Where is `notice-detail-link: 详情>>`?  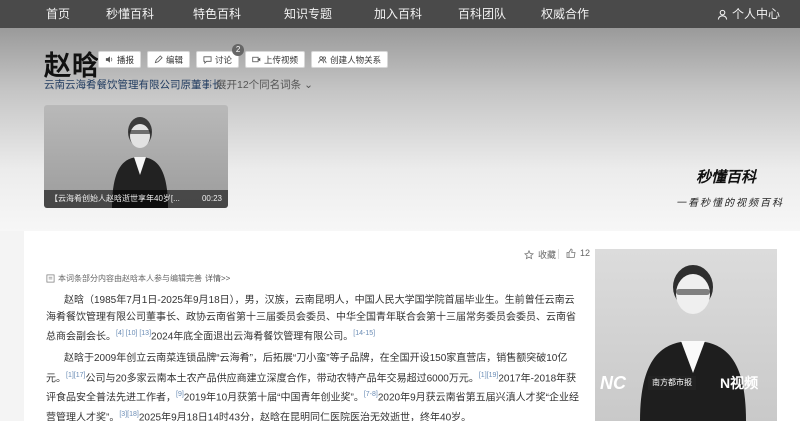 notice-detail-link: 详情>> is located at coordinates (217, 278).